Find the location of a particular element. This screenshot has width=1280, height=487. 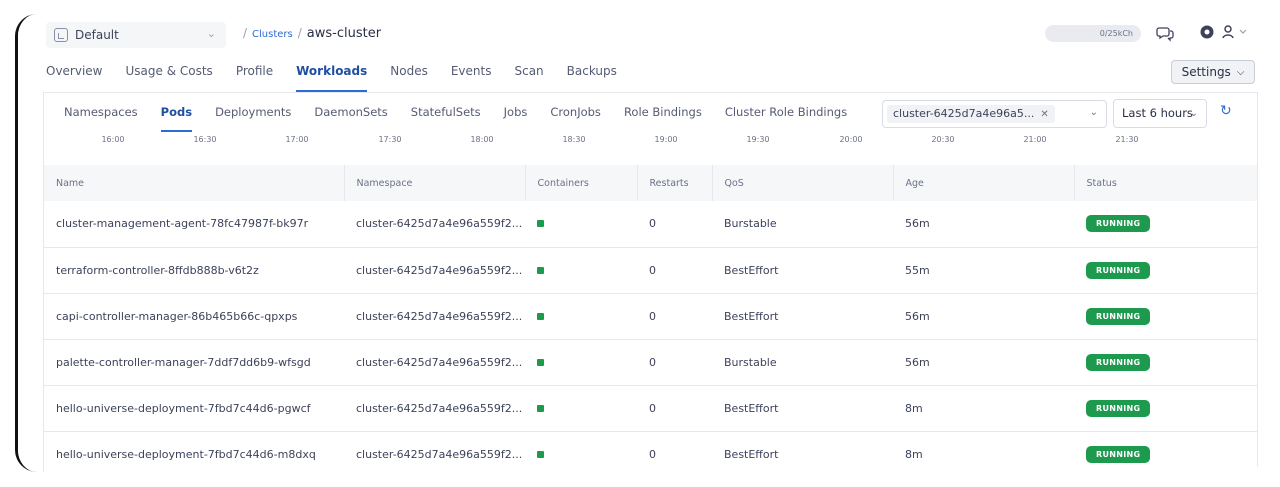

column-header-containers: Containers is located at coordinates (580, 183).